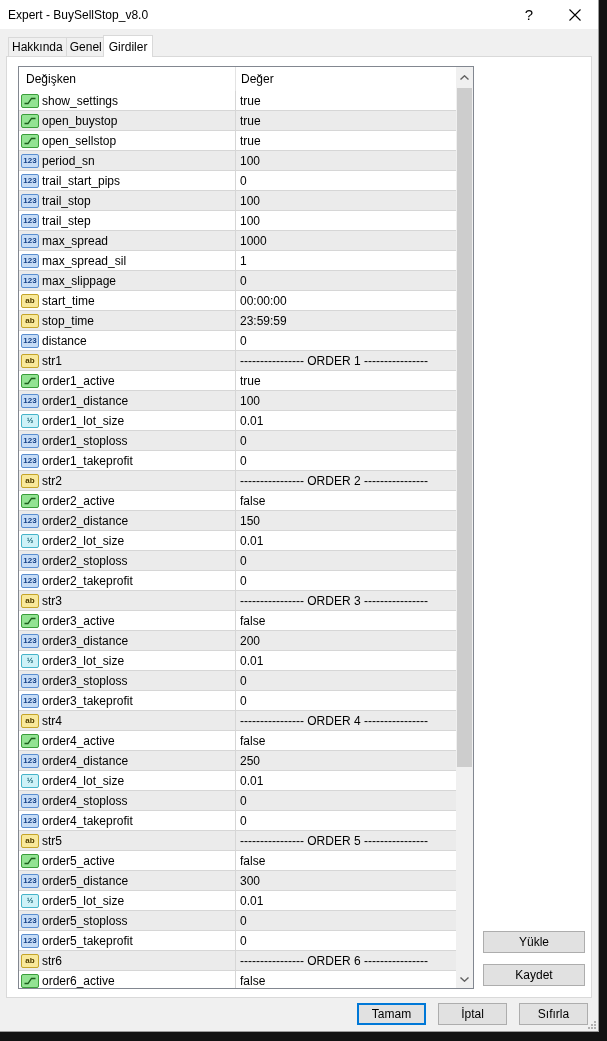  What do you see at coordinates (334, 841) in the screenshot?
I see `parameter-value: ---------------- ORDER 5 ----------------` at bounding box center [334, 841].